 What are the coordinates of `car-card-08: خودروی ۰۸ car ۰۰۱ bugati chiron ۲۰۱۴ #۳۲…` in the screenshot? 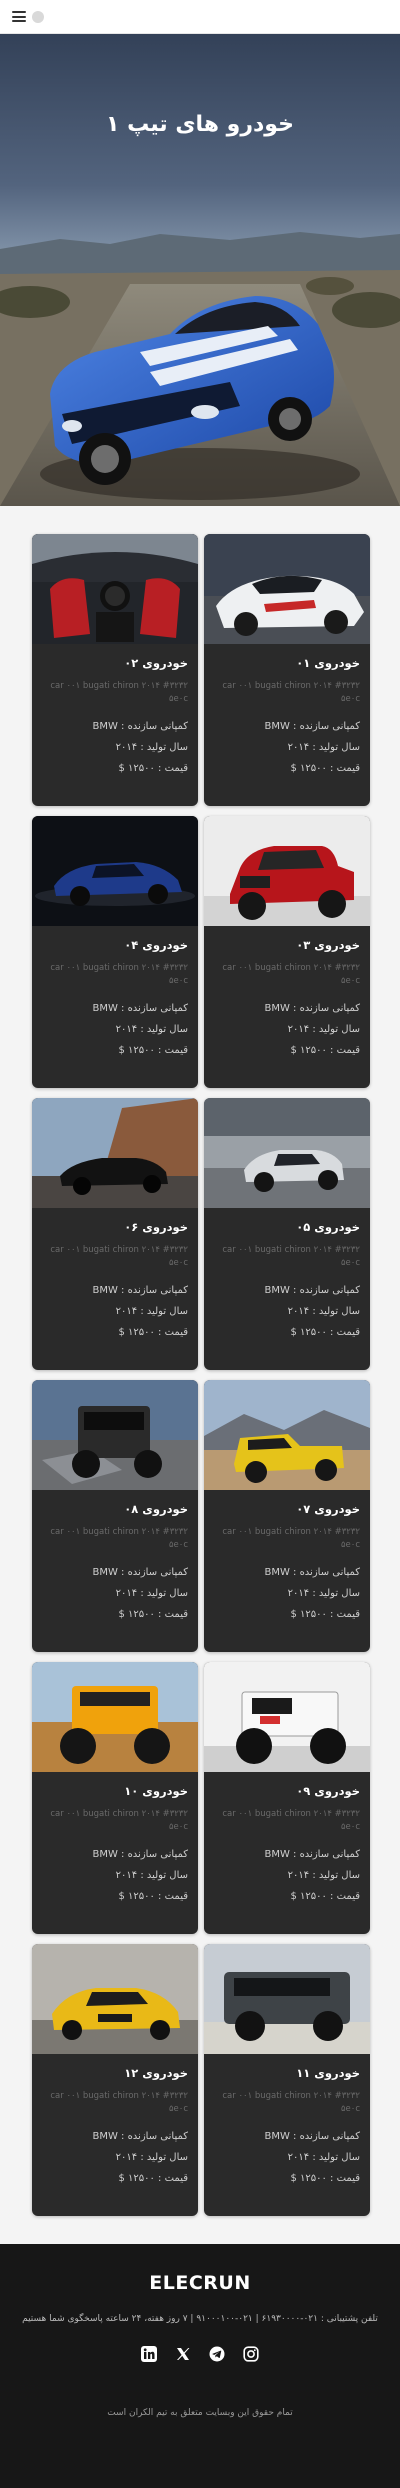 It's located at (115, 1516).